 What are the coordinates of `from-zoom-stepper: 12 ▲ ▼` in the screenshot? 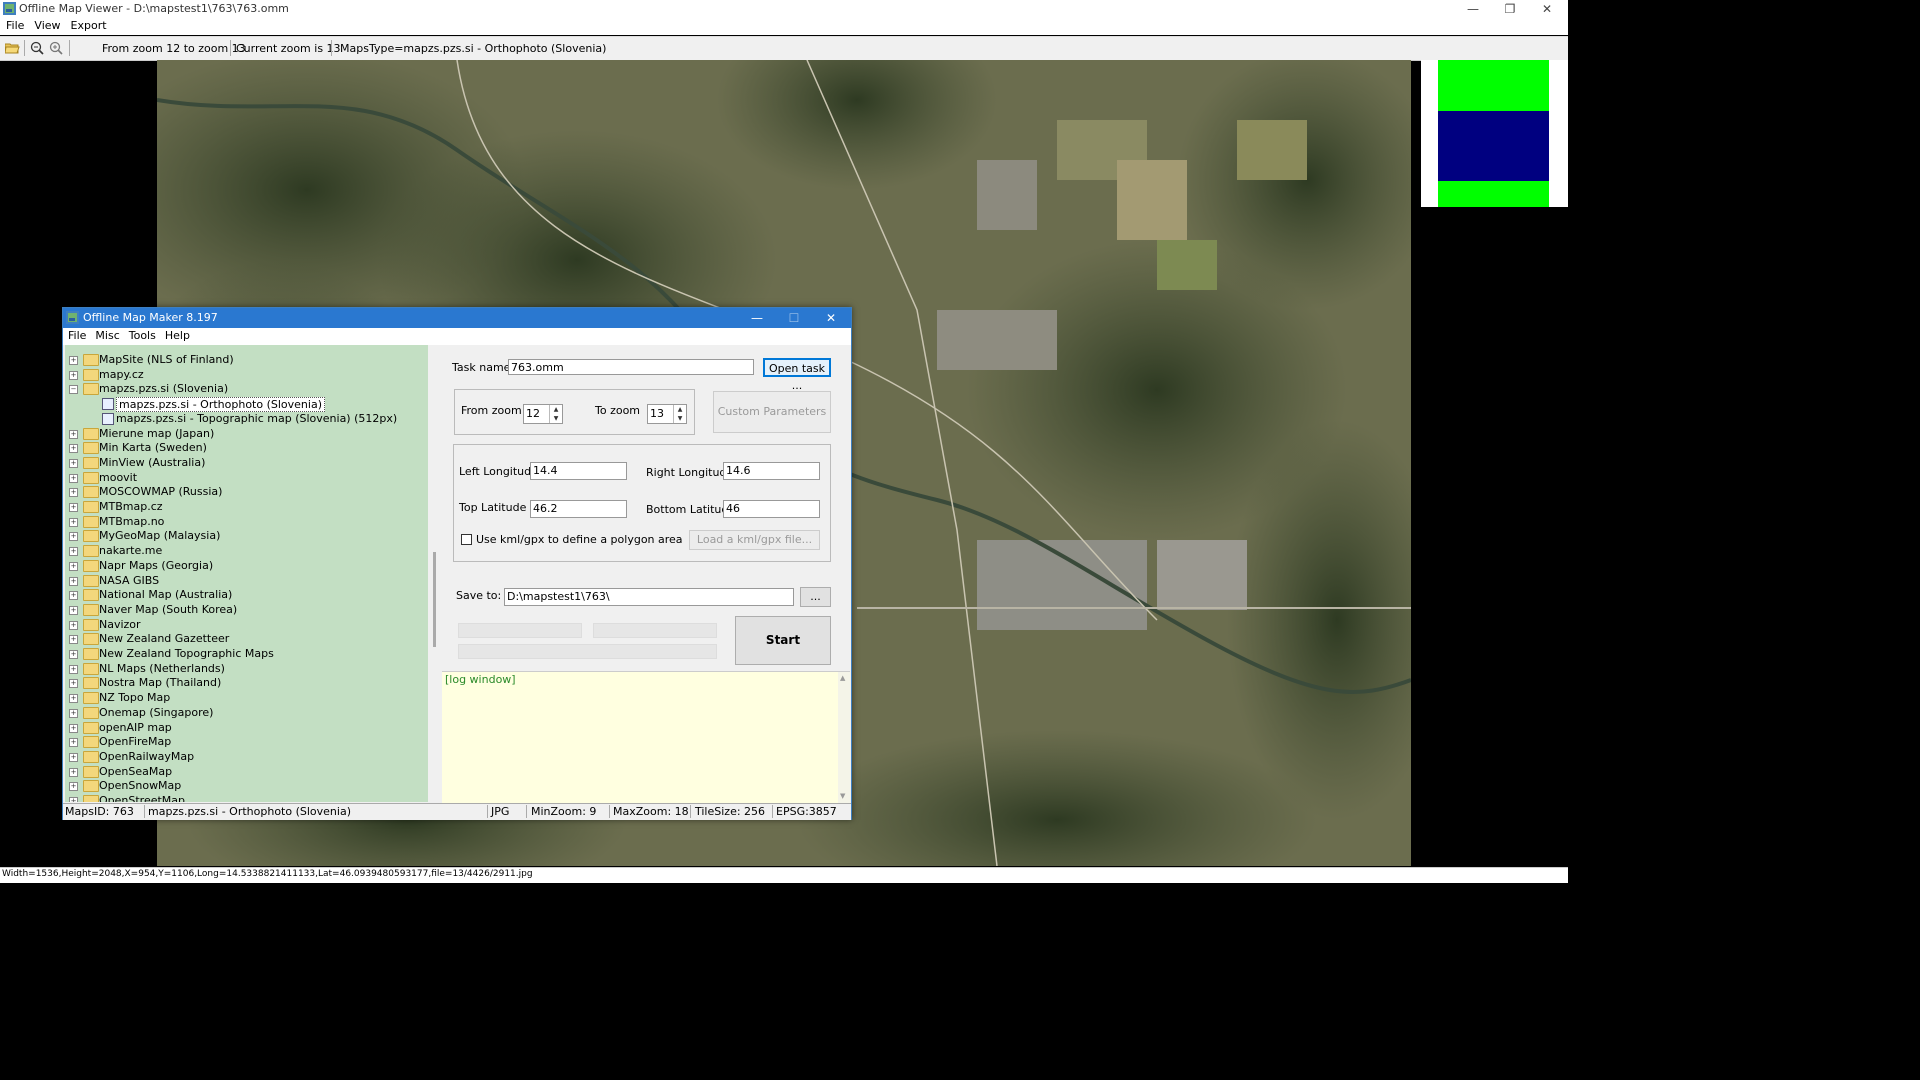 It's located at (543, 414).